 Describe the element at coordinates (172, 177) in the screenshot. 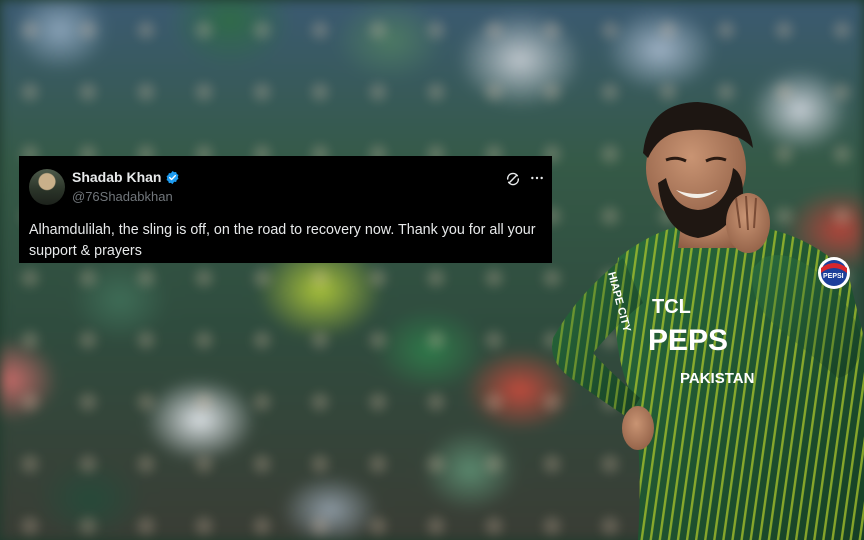

I see `verified-badge-icon` at that location.